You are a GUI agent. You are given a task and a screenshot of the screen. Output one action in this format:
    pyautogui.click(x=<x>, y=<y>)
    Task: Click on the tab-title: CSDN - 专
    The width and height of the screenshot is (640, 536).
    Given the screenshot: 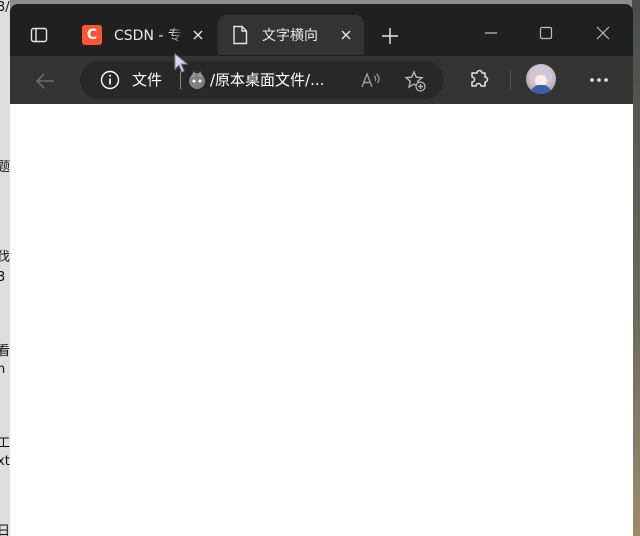 What is the action you would take?
    pyautogui.click(x=148, y=36)
    